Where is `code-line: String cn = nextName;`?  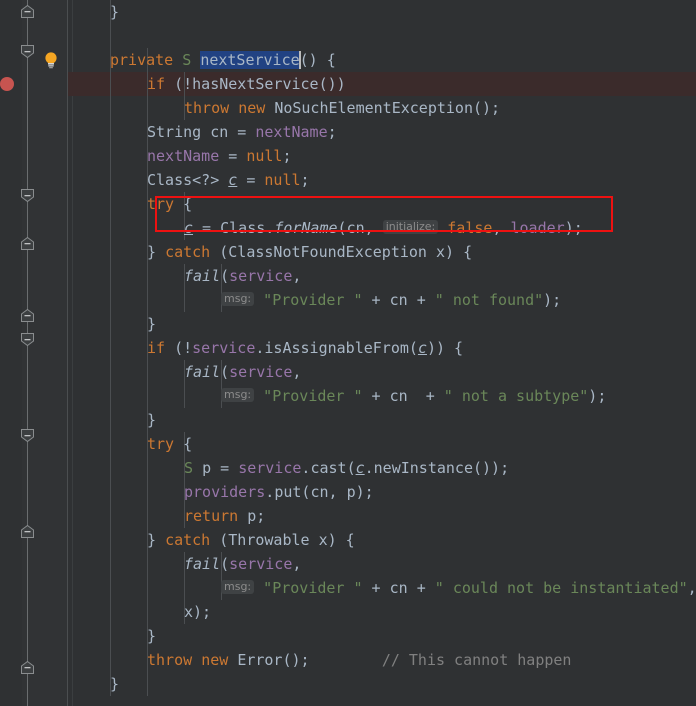 code-line: String cn = nextName; is located at coordinates (242, 132).